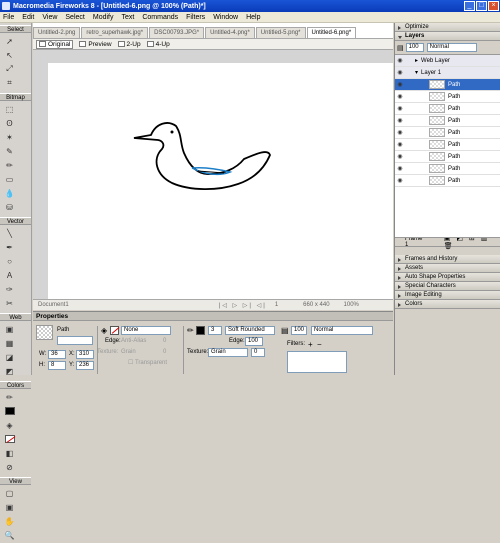  I want to click on rubber-stamp-icon: ⛁, so click(9, 207).